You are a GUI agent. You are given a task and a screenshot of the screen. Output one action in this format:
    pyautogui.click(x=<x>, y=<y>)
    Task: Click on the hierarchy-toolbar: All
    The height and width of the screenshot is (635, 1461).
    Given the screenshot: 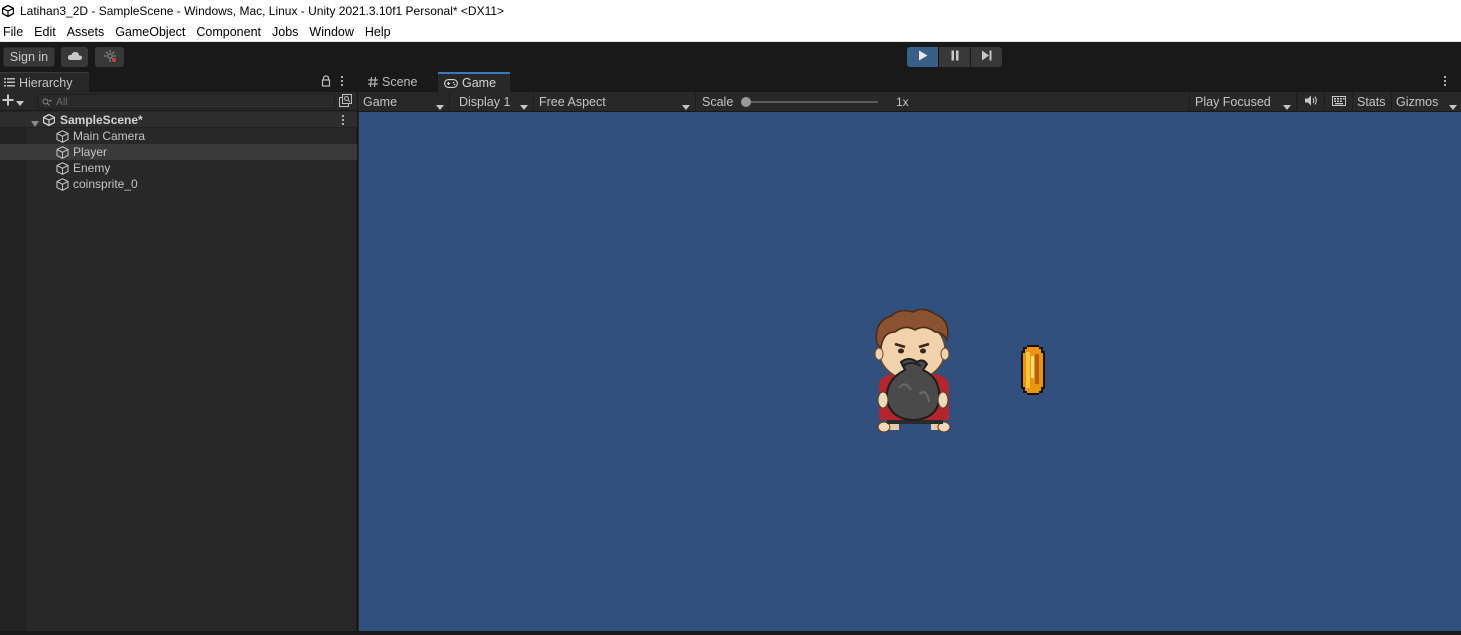 What is the action you would take?
    pyautogui.click(x=178, y=101)
    